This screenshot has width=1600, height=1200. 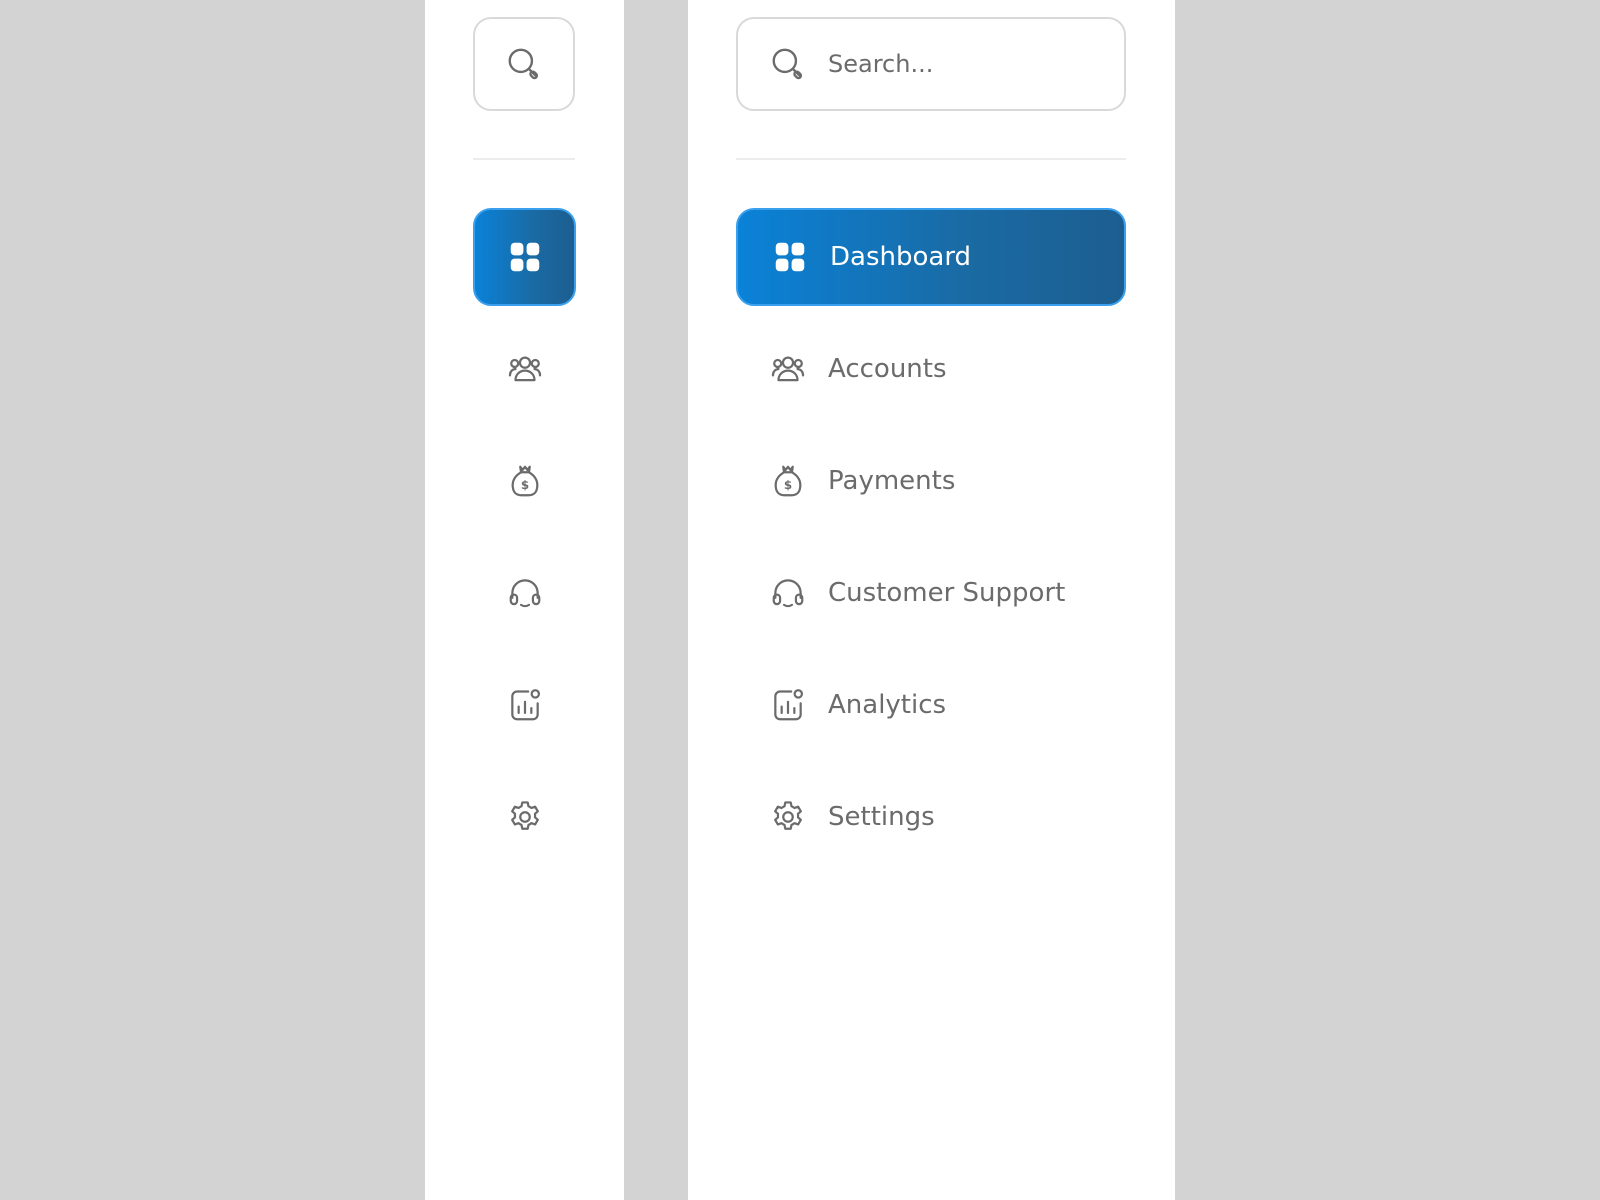 I want to click on sidebar-item-customer-support: Customer Support, so click(x=931, y=593).